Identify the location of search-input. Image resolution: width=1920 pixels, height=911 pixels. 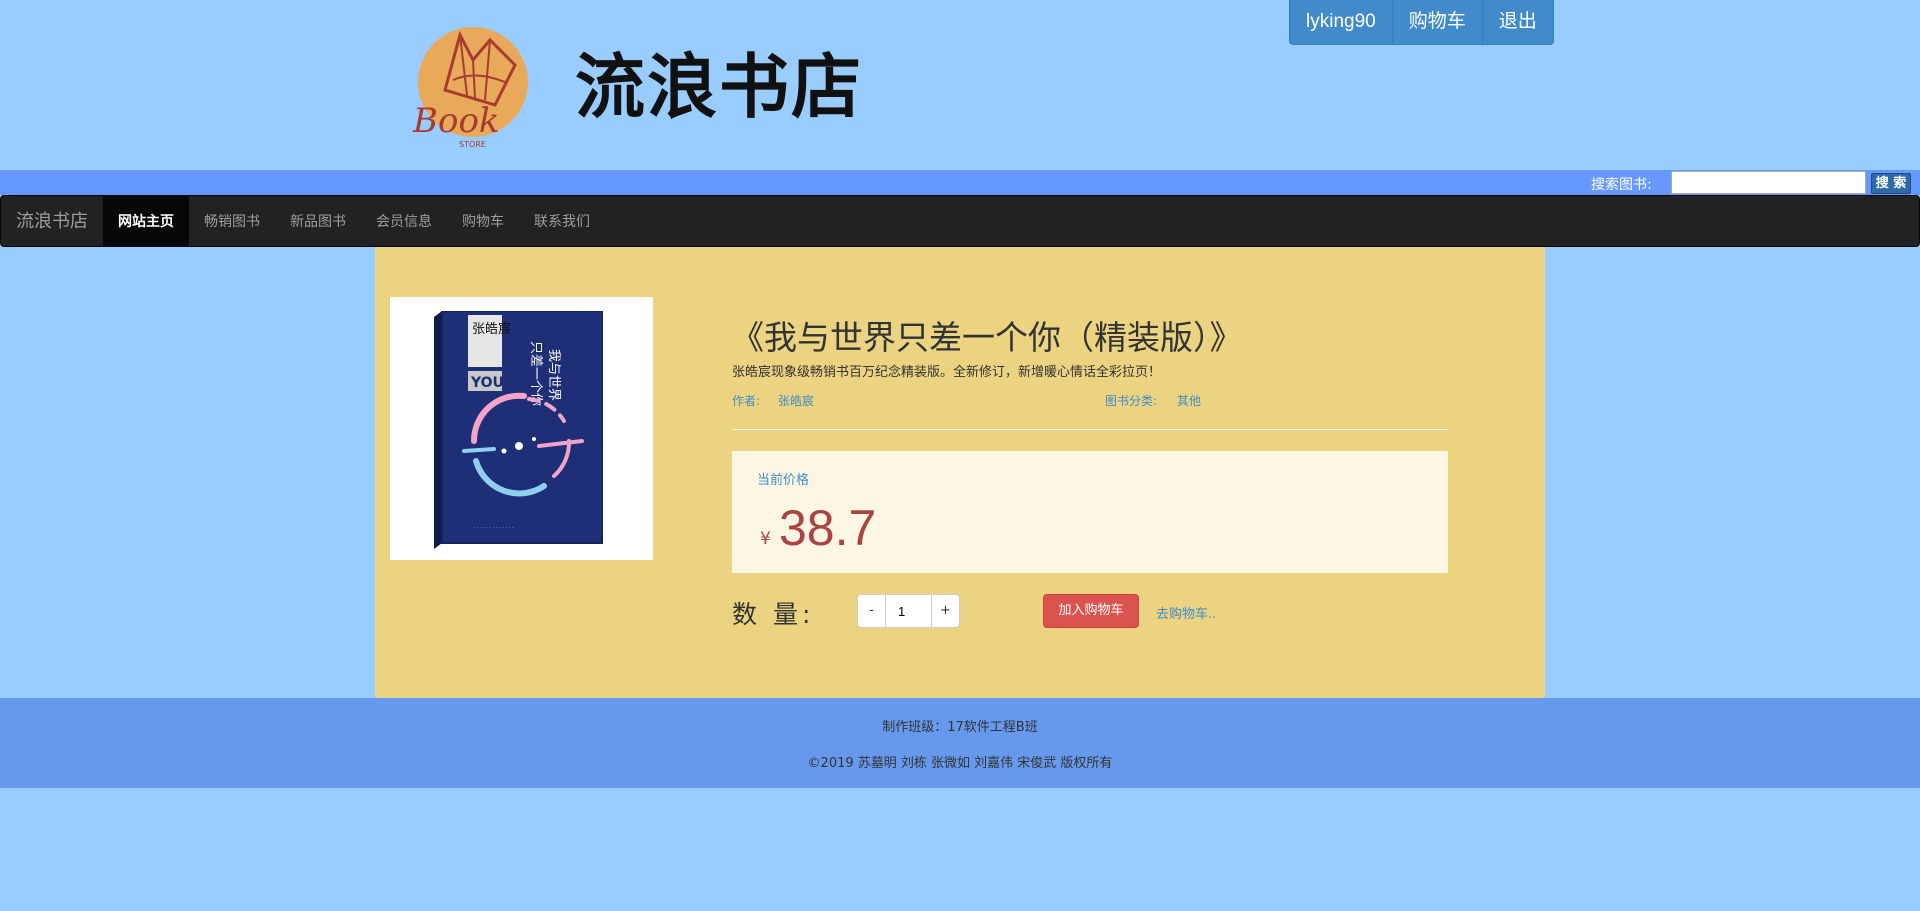
(1768, 182).